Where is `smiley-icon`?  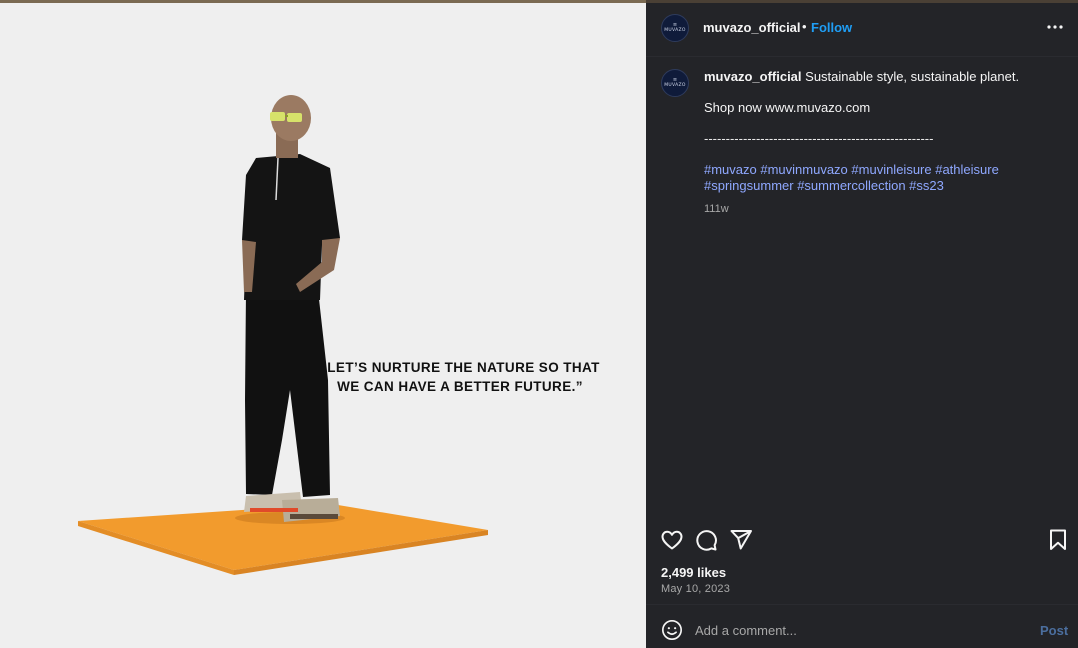 smiley-icon is located at coordinates (672, 630).